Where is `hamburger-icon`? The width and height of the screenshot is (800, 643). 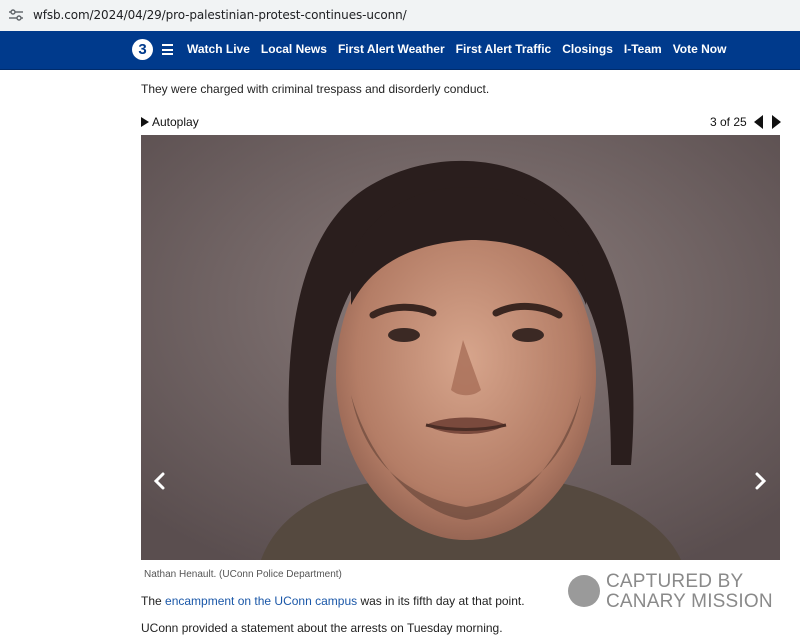 hamburger-icon is located at coordinates (167, 49).